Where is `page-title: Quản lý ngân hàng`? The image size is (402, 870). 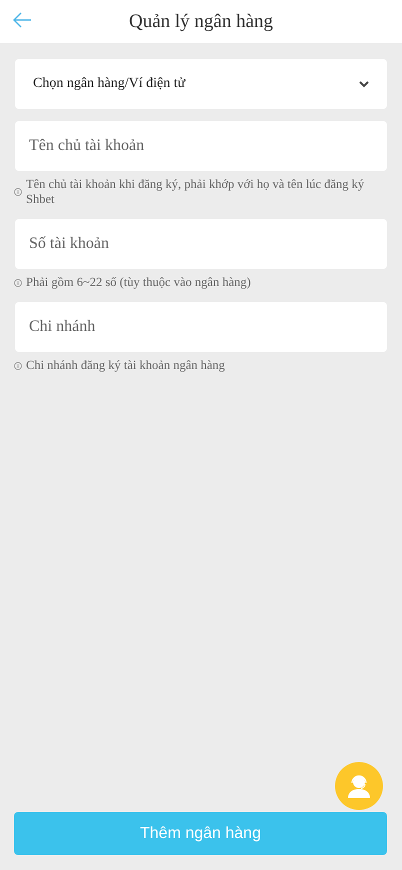
page-title: Quản lý ngân hàng is located at coordinates (201, 21).